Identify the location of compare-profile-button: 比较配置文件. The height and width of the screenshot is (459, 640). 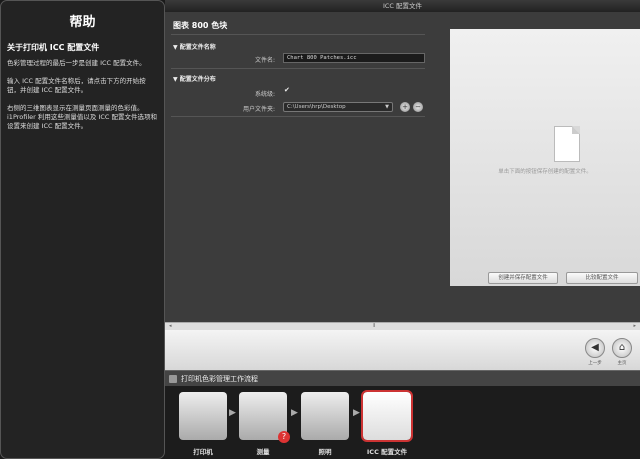
(602, 278).